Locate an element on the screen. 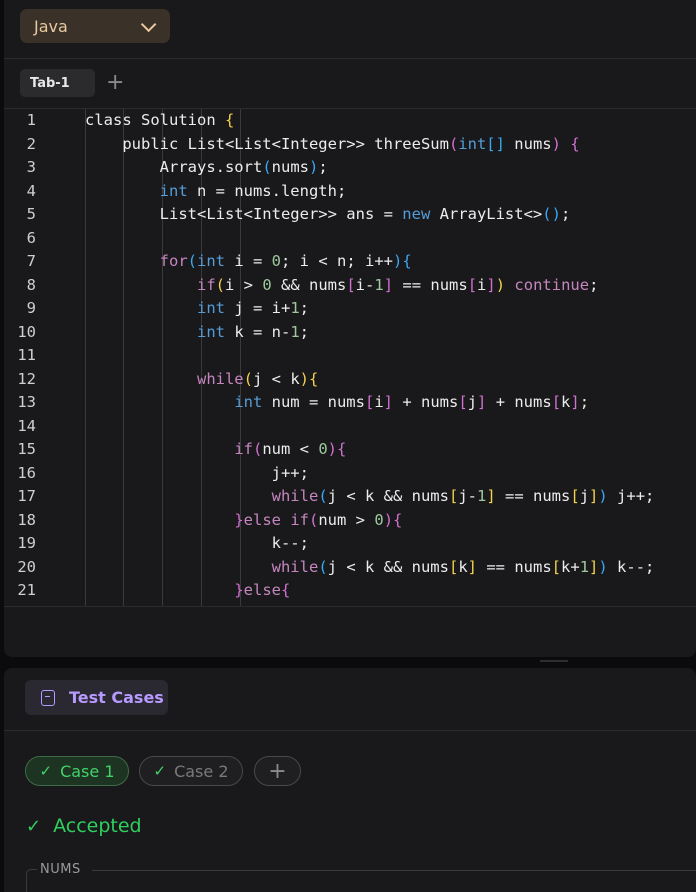  line-number: 12 is located at coordinates (26, 378).